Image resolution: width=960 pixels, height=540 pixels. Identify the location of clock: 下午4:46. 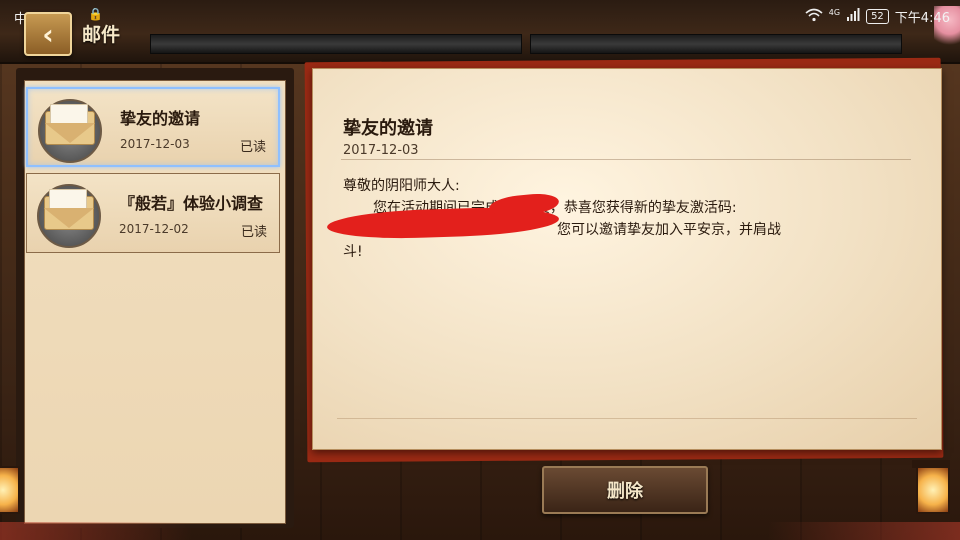
(922, 18).